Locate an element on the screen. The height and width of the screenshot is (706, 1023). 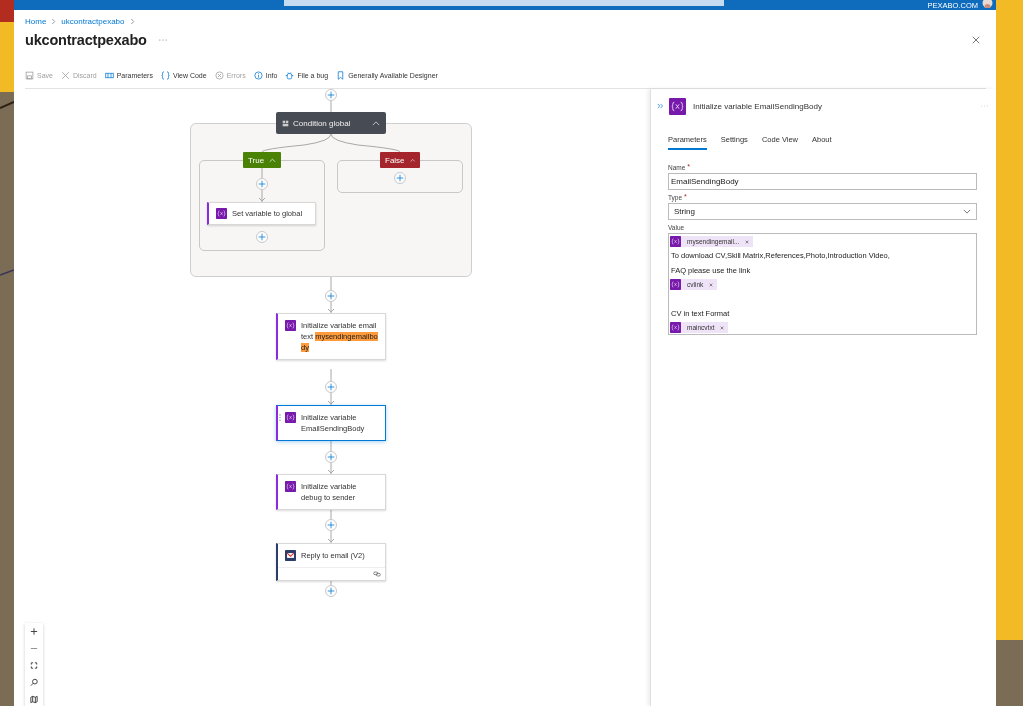
breadcrumb-link: Home is located at coordinates (36, 21).